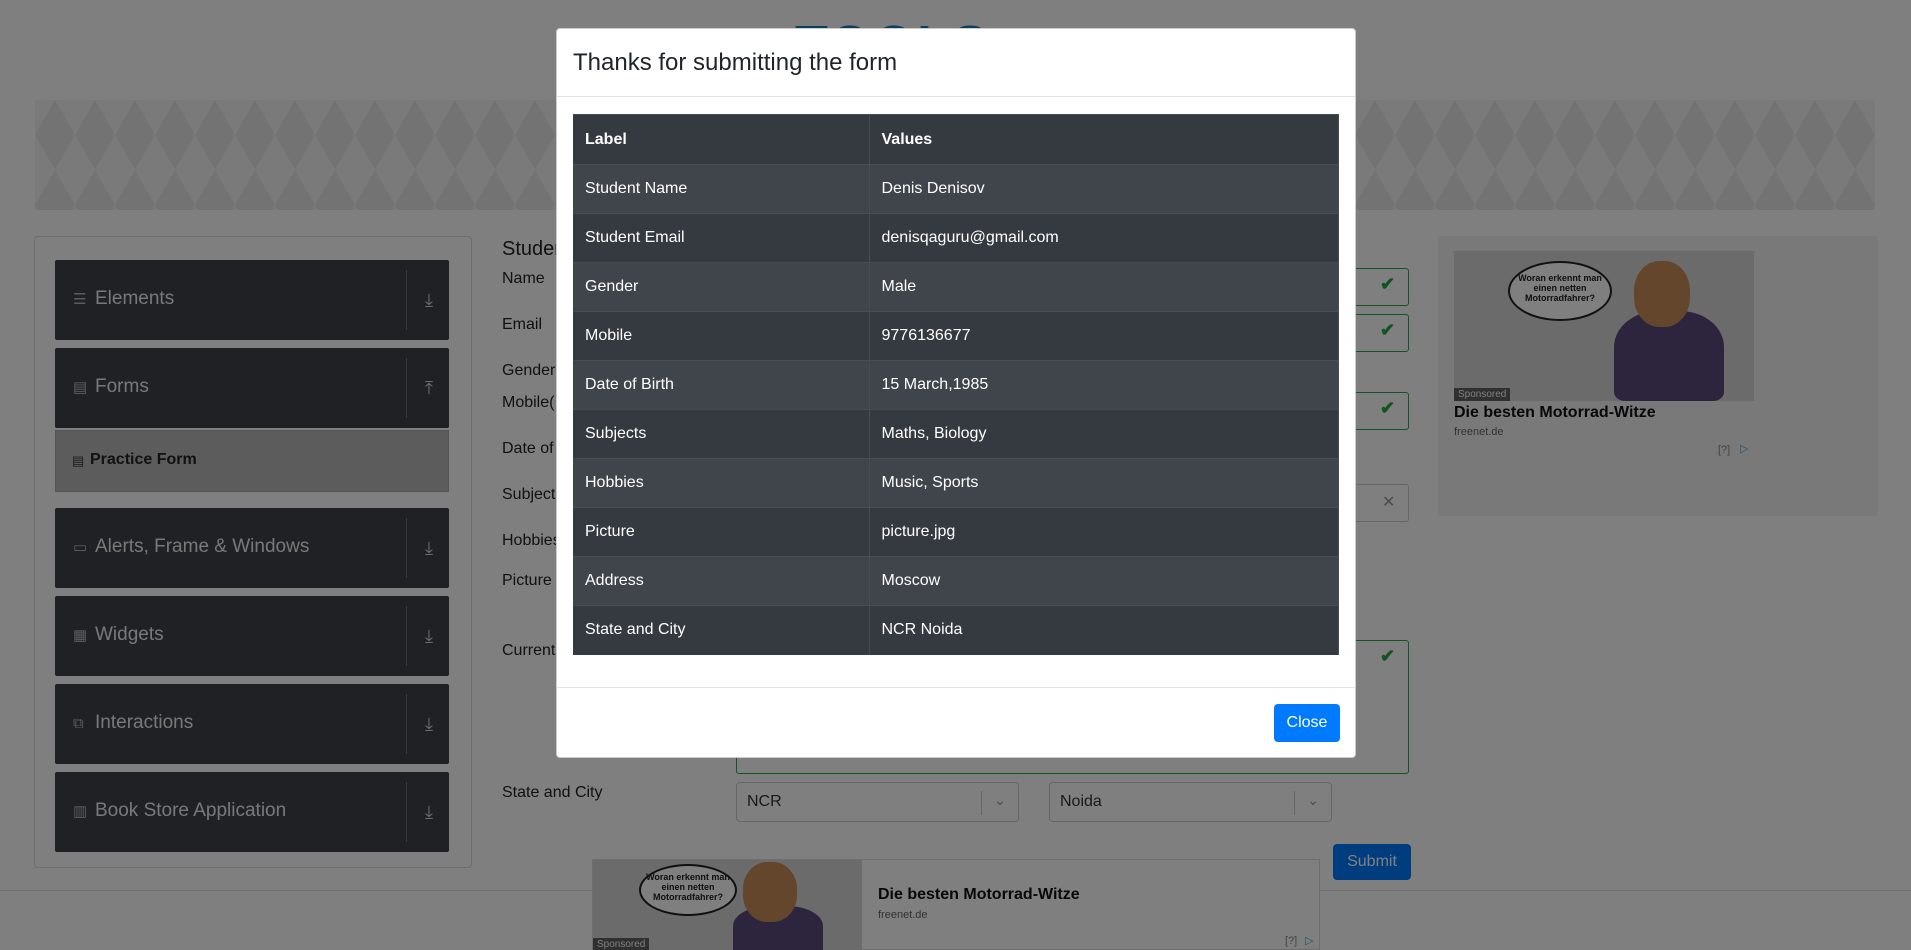  I want to click on row-value: picture.jpg, so click(1104, 532).